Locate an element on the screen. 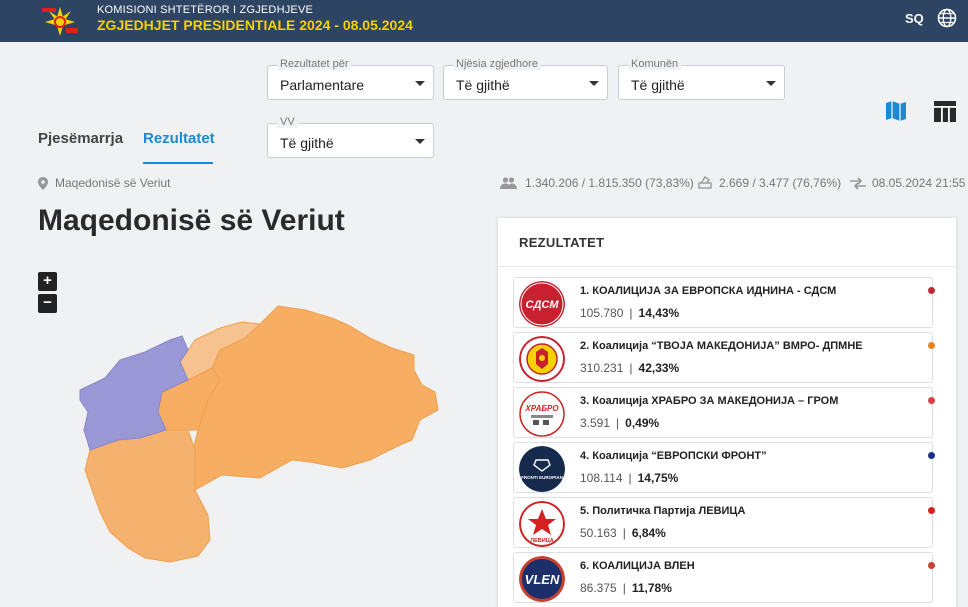 This screenshot has height=607, width=968. party-votes: 86.375 is located at coordinates (598, 588).